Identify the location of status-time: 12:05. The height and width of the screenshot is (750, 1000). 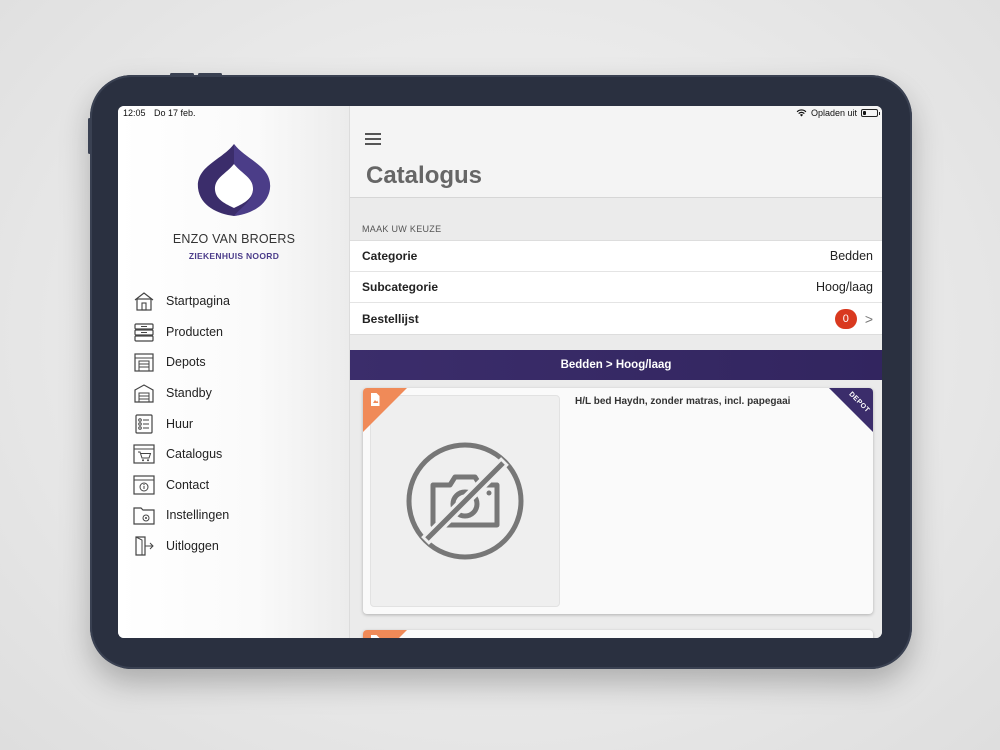
(134, 113).